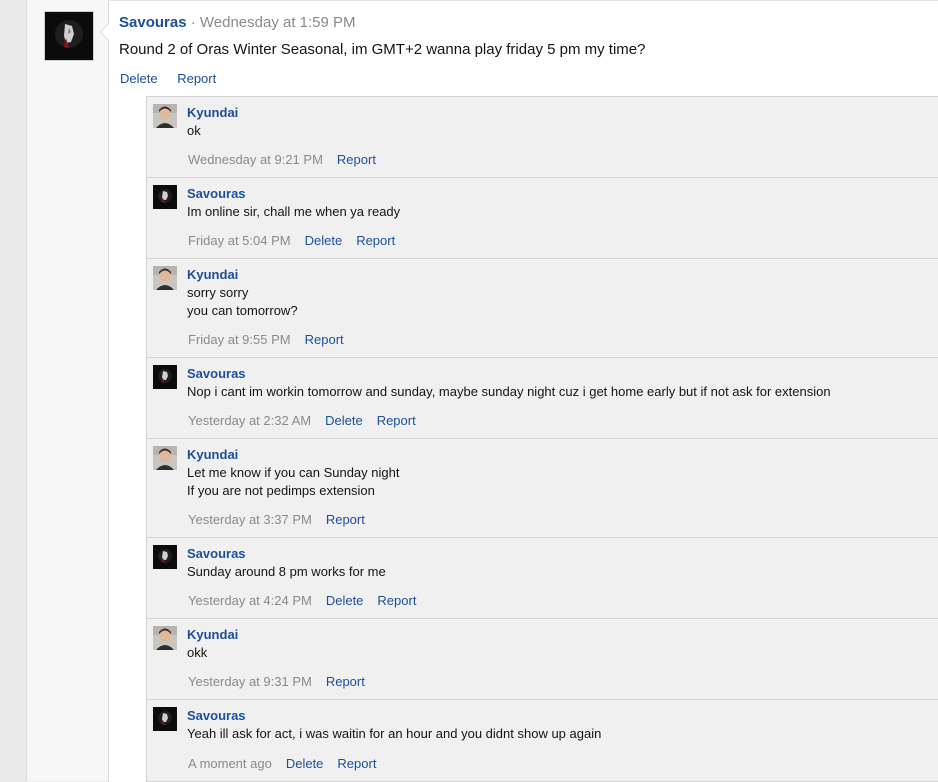 The image size is (938, 782). I want to click on comment-text-line: Im online sir, chall me when ya ready, so click(294, 211).